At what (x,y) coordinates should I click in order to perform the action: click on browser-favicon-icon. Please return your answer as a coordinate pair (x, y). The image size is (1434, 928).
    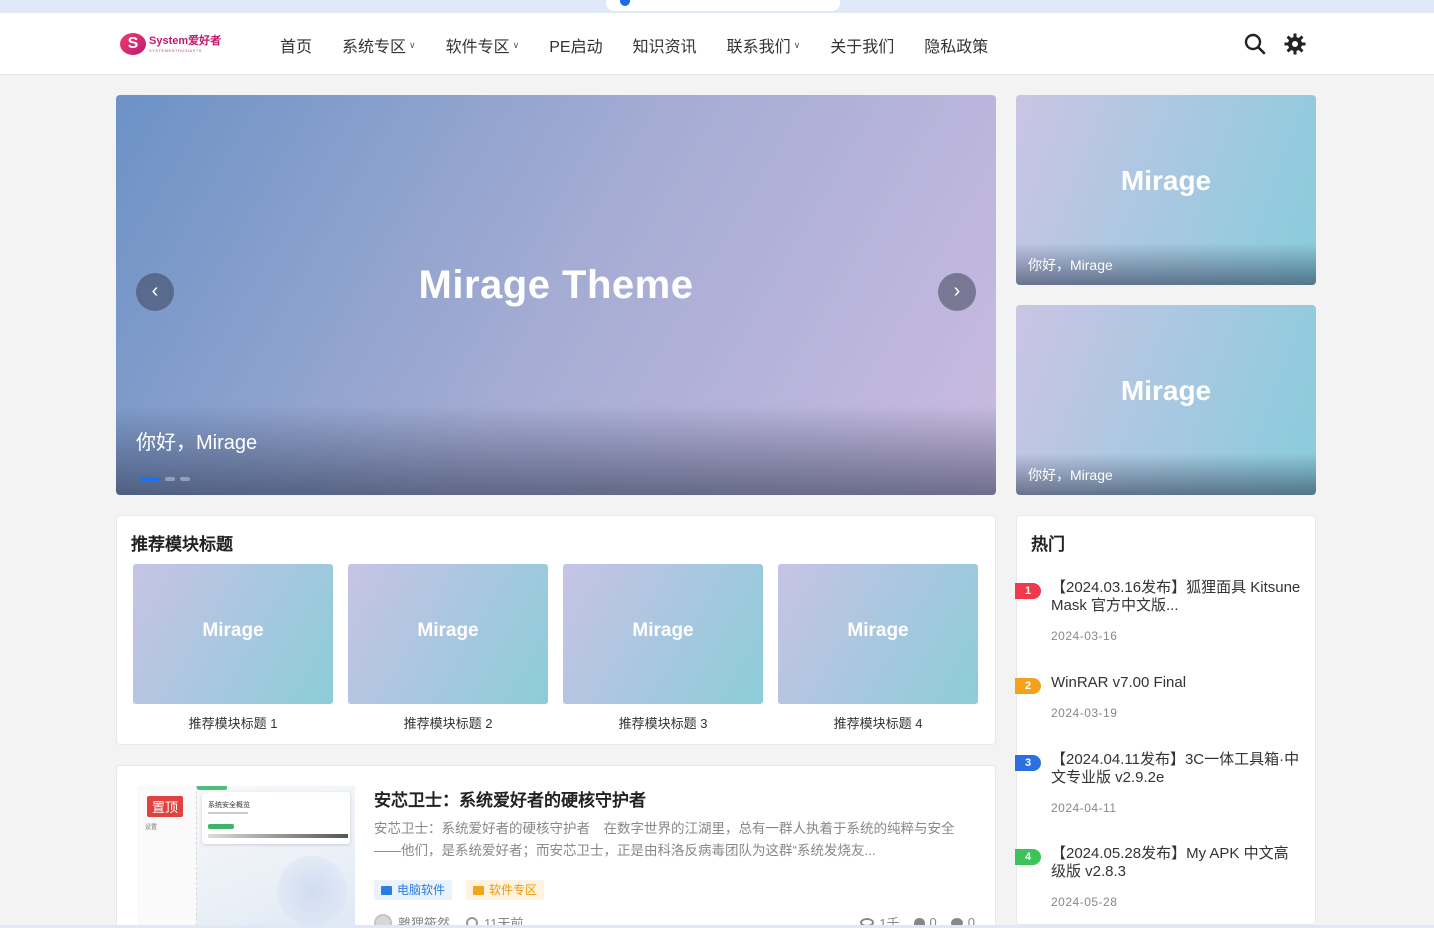
    Looking at the image, I should click on (625, 3).